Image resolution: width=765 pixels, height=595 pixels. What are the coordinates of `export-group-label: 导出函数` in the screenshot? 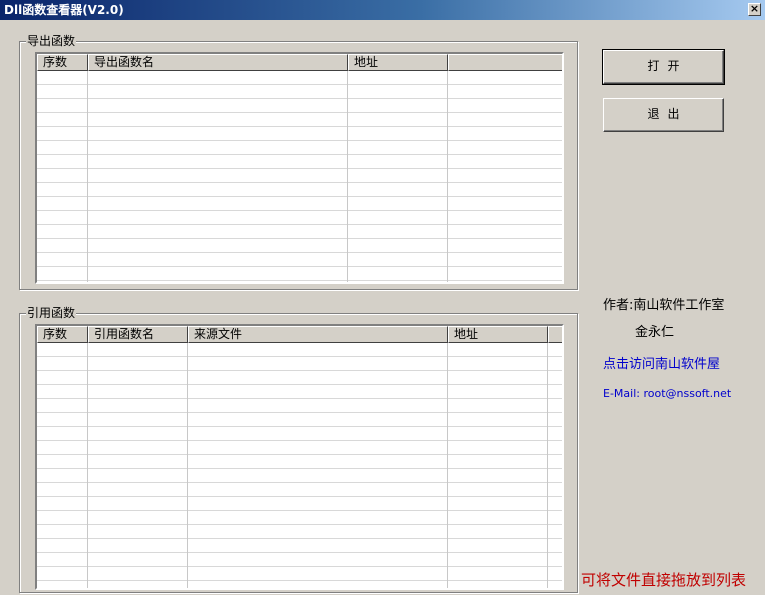 It's located at (51, 41).